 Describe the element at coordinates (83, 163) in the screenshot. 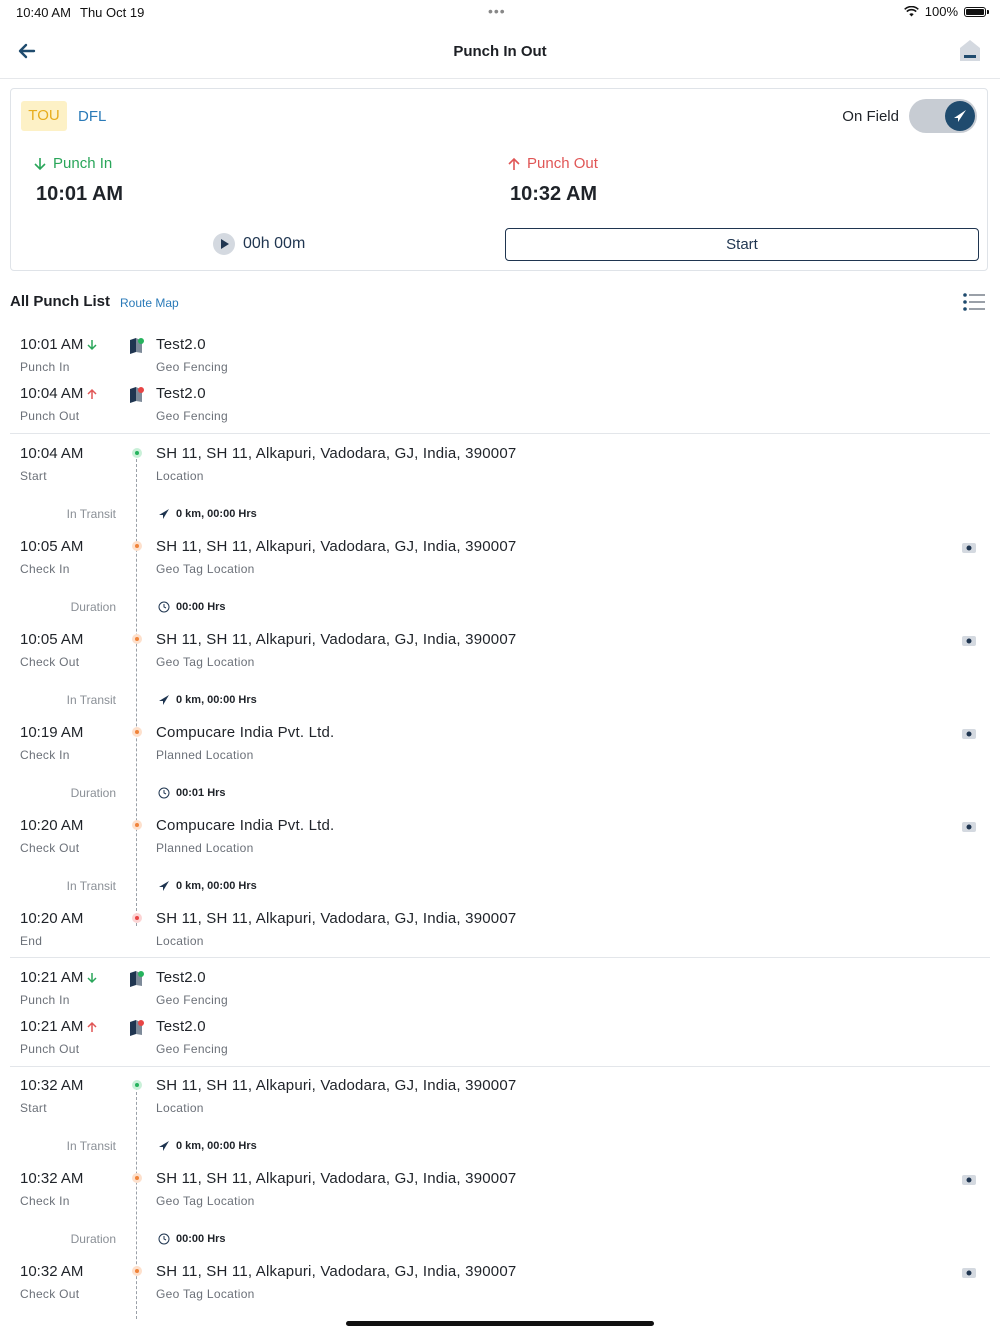

I see `punch-in-label: Punch In` at that location.